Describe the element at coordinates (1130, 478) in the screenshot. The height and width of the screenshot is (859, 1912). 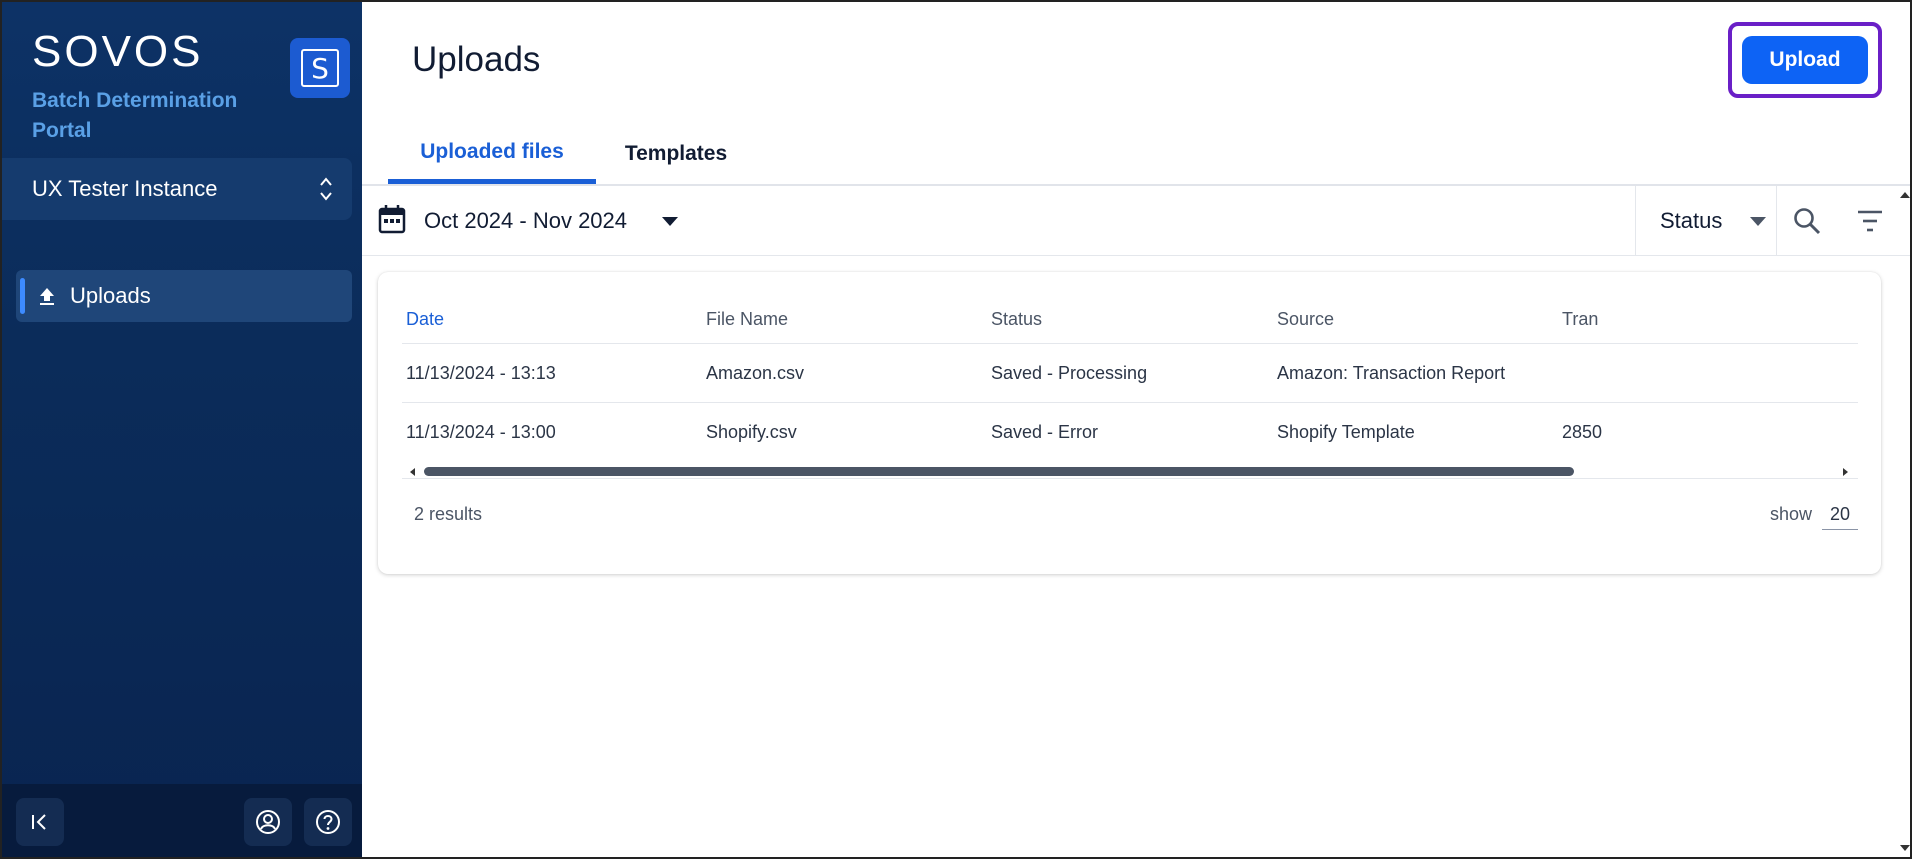
I see `table-footer-divider` at that location.